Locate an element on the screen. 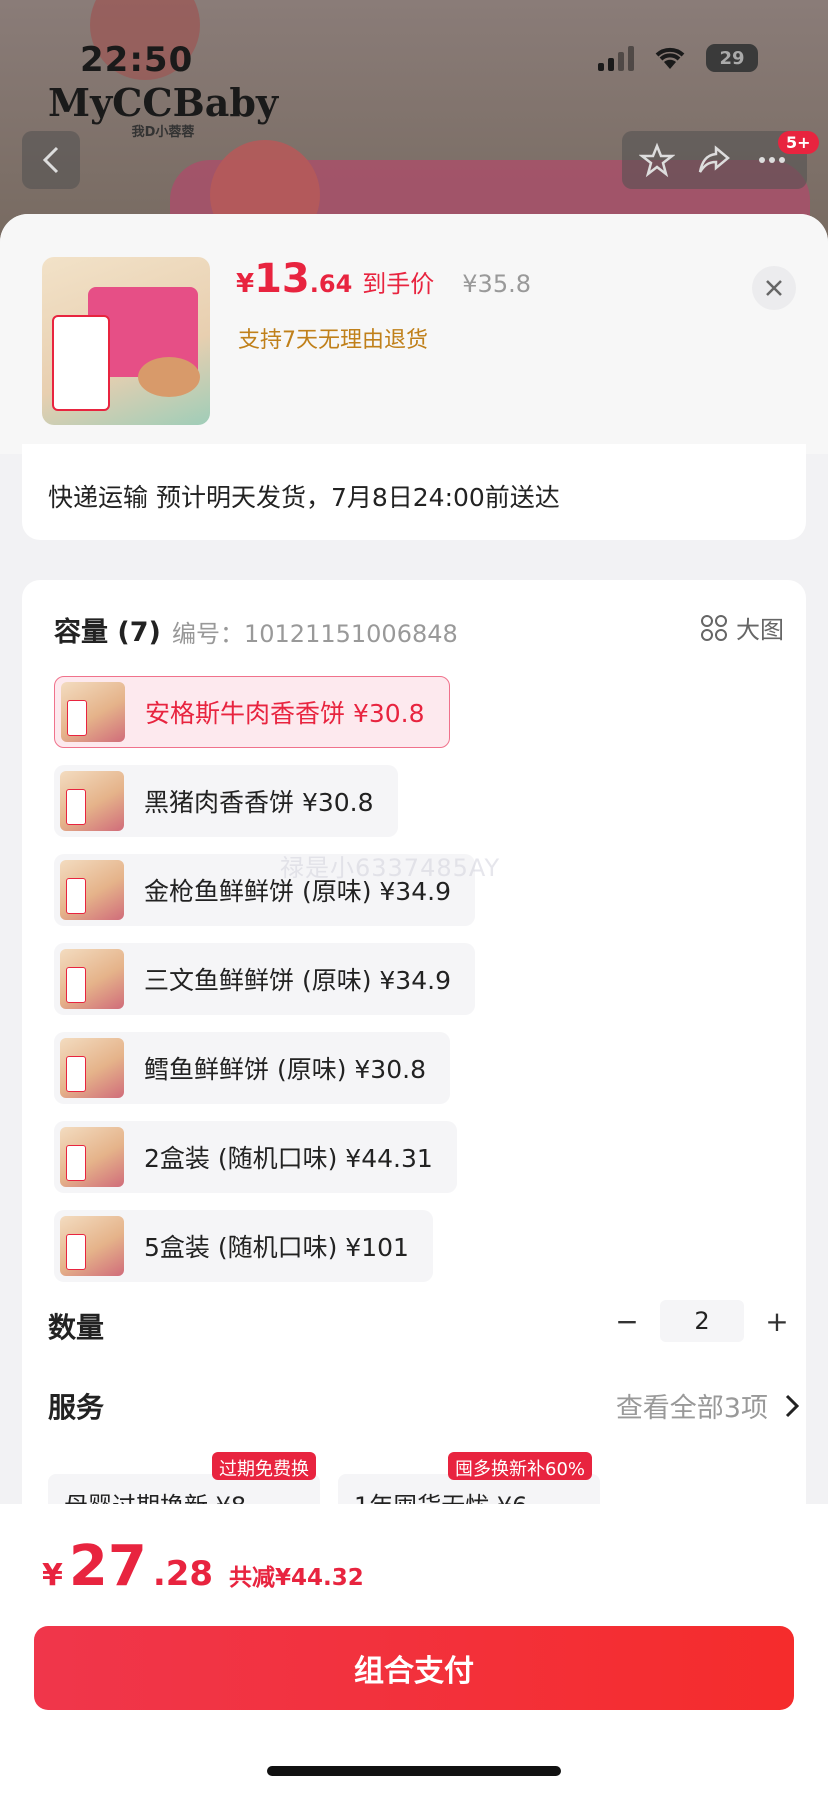 Image resolution: width=828 pixels, height=1796 pixels. option-item: 5盒装 (随机口味) ¥101 is located at coordinates (243, 1246).